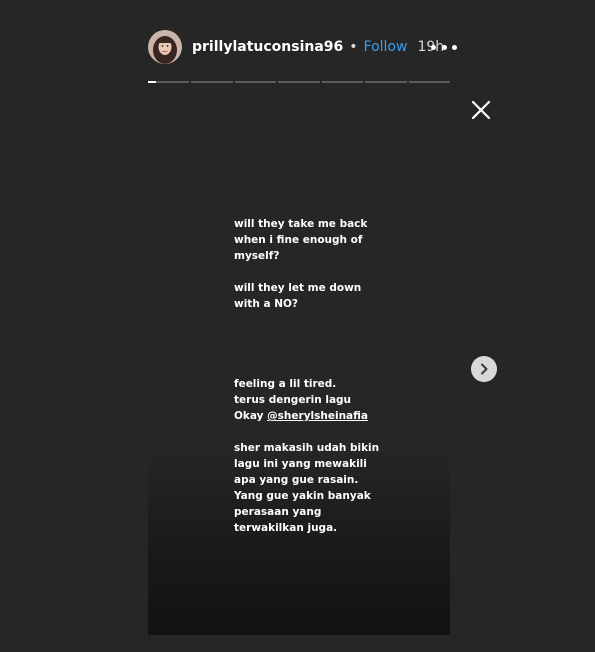 The width and height of the screenshot is (595, 652). I want to click on follow-button: Follow, so click(386, 47).